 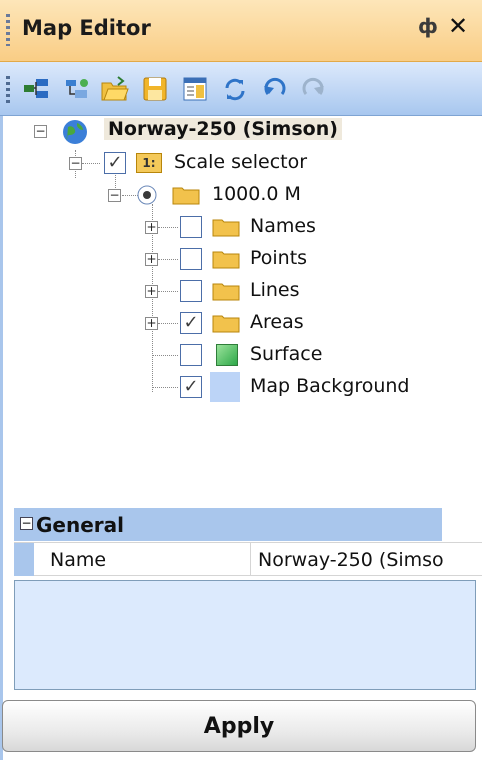 What do you see at coordinates (37, 89) in the screenshot?
I see `add-layer-icon` at bounding box center [37, 89].